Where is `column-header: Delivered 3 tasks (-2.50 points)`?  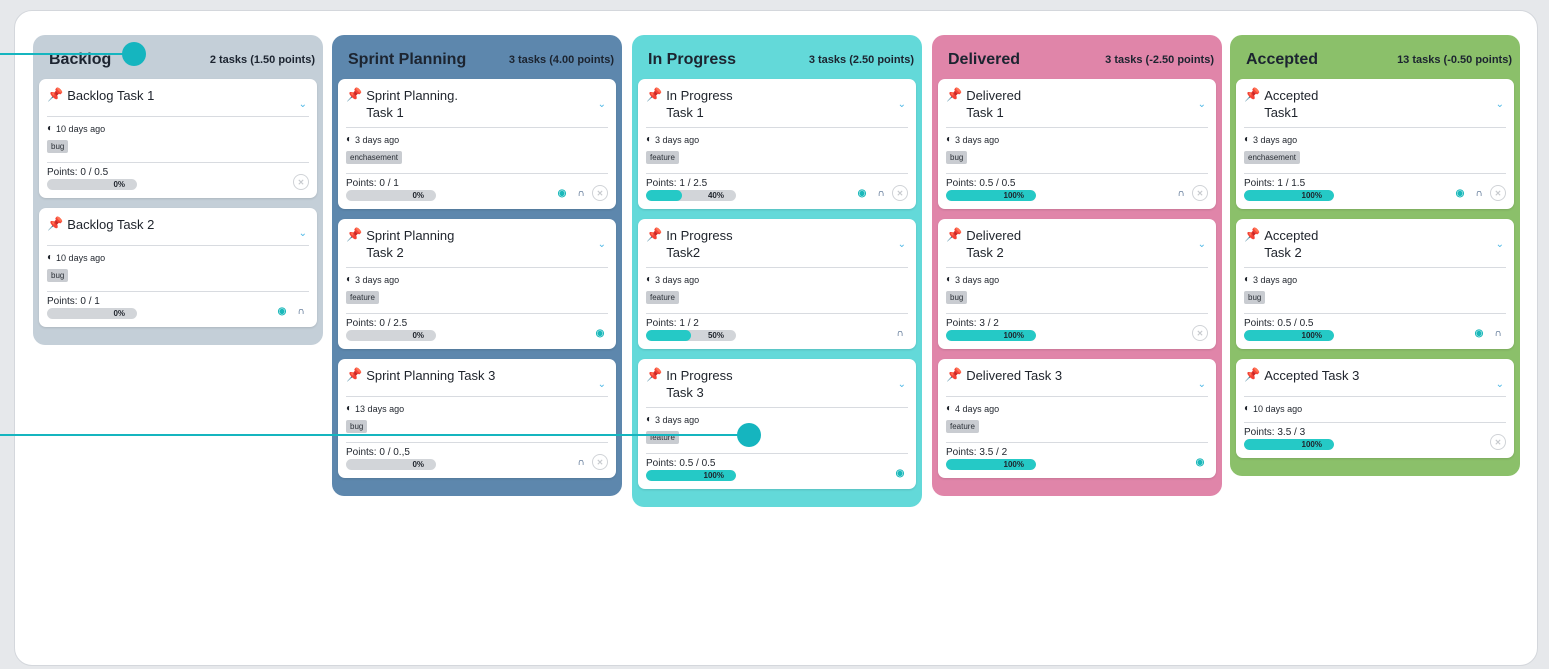 column-header: Delivered 3 tasks (-2.50 points) is located at coordinates (1077, 60).